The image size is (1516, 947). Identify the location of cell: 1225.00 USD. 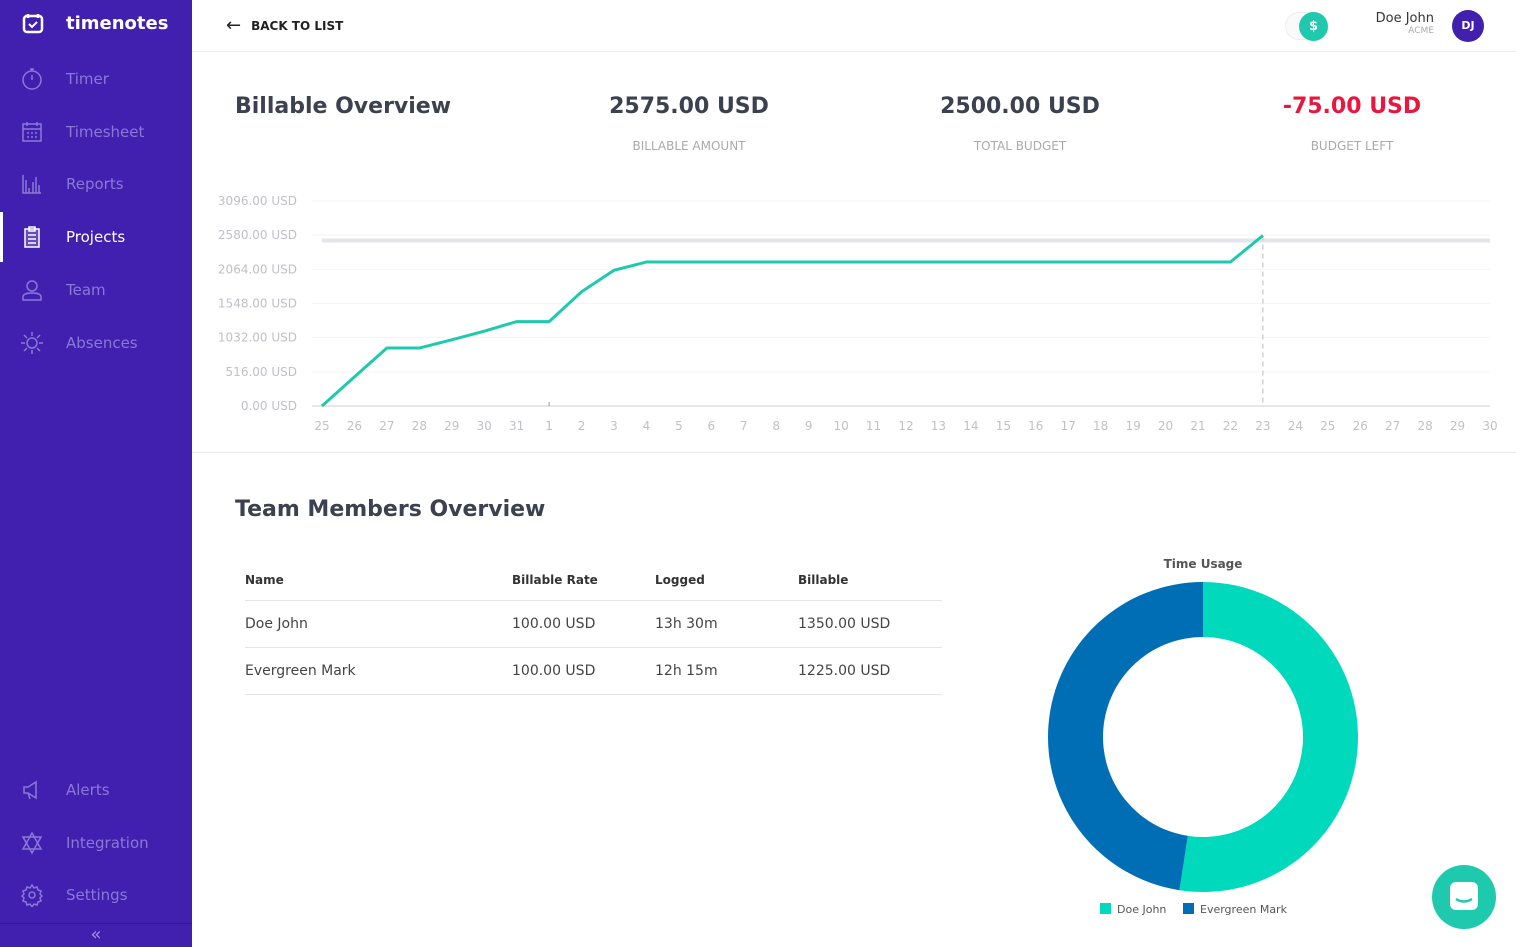
(870, 671).